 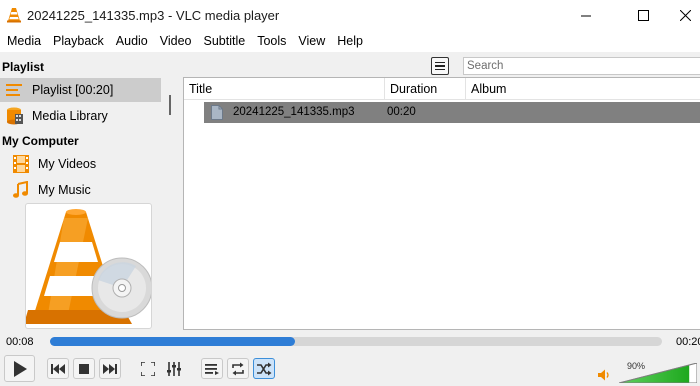 I want to click on menu-view: View, so click(x=311, y=41).